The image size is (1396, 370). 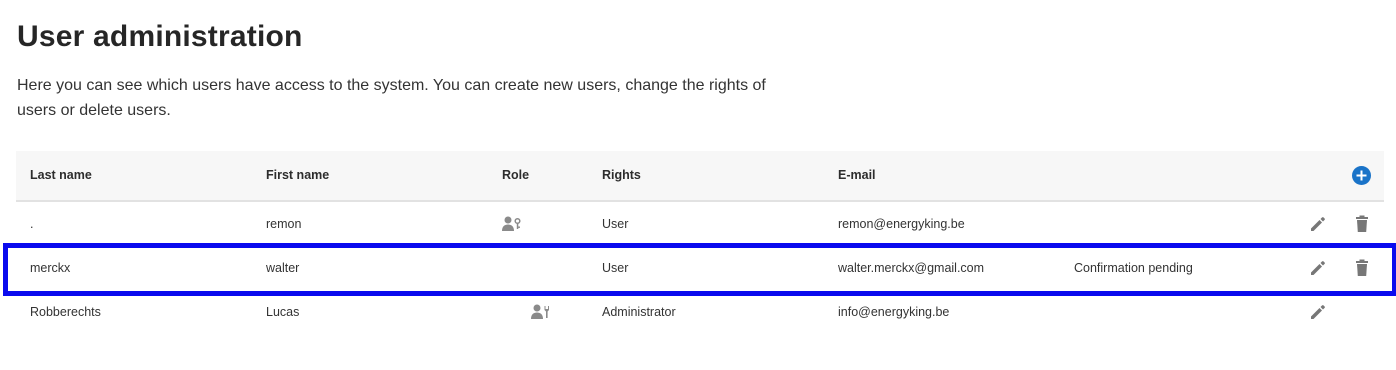 I want to click on table-row: . remon User remon@energyking.be, so click(x=700, y=224).